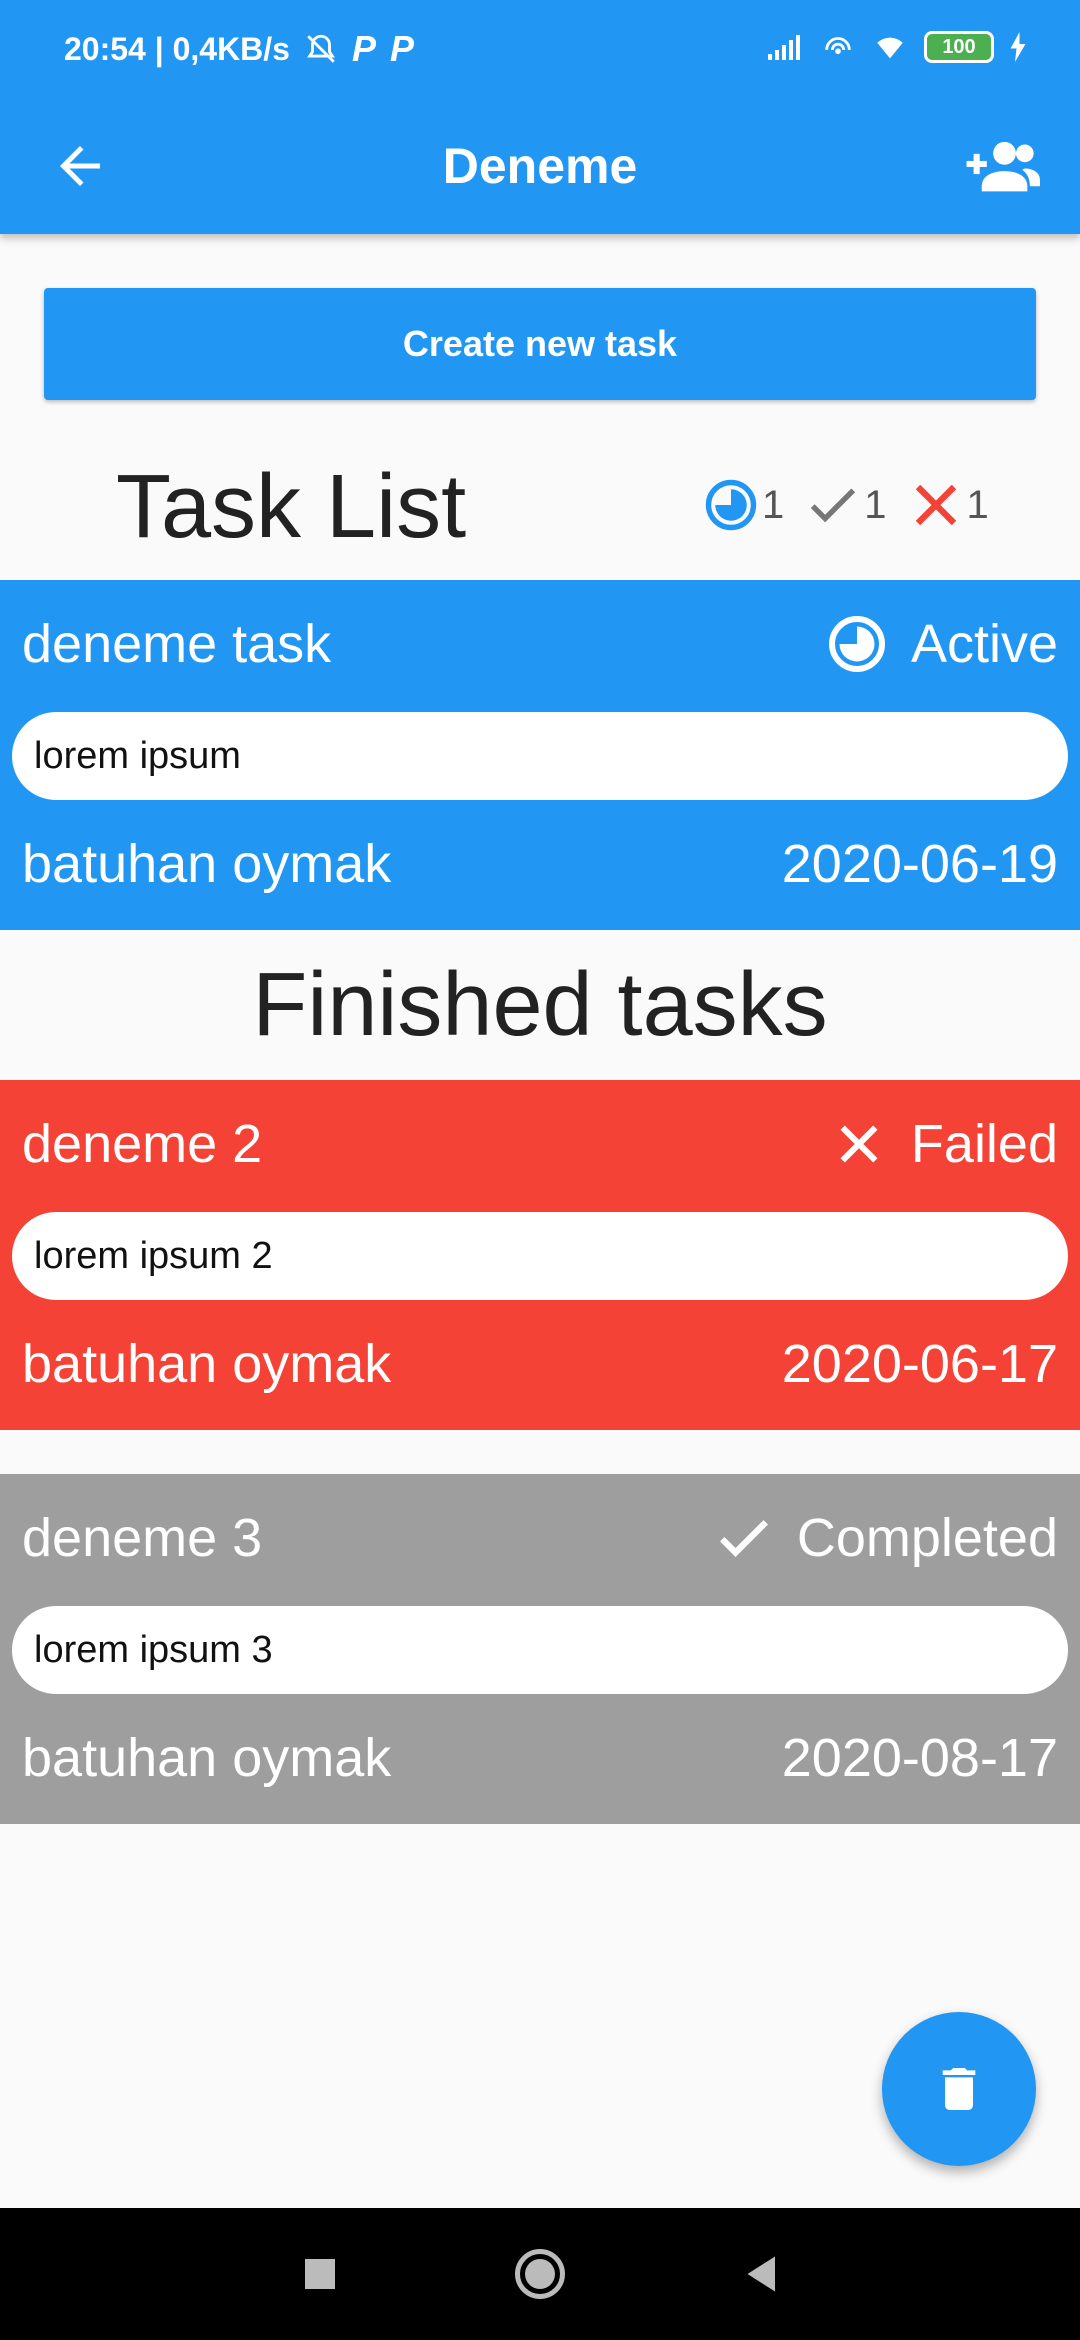 The width and height of the screenshot is (1080, 2340). I want to click on status-right: 100, so click(897, 47).